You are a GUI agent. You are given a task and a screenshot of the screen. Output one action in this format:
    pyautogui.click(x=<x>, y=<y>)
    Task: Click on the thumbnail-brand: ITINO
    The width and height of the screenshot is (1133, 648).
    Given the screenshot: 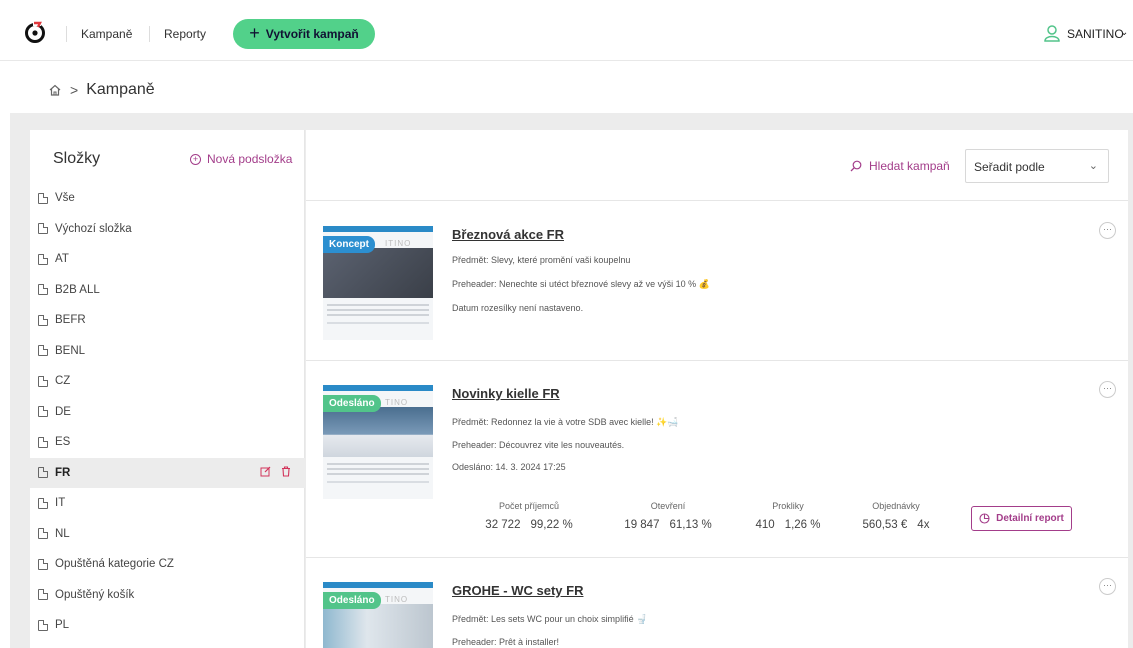 What is the action you would take?
    pyautogui.click(x=398, y=243)
    